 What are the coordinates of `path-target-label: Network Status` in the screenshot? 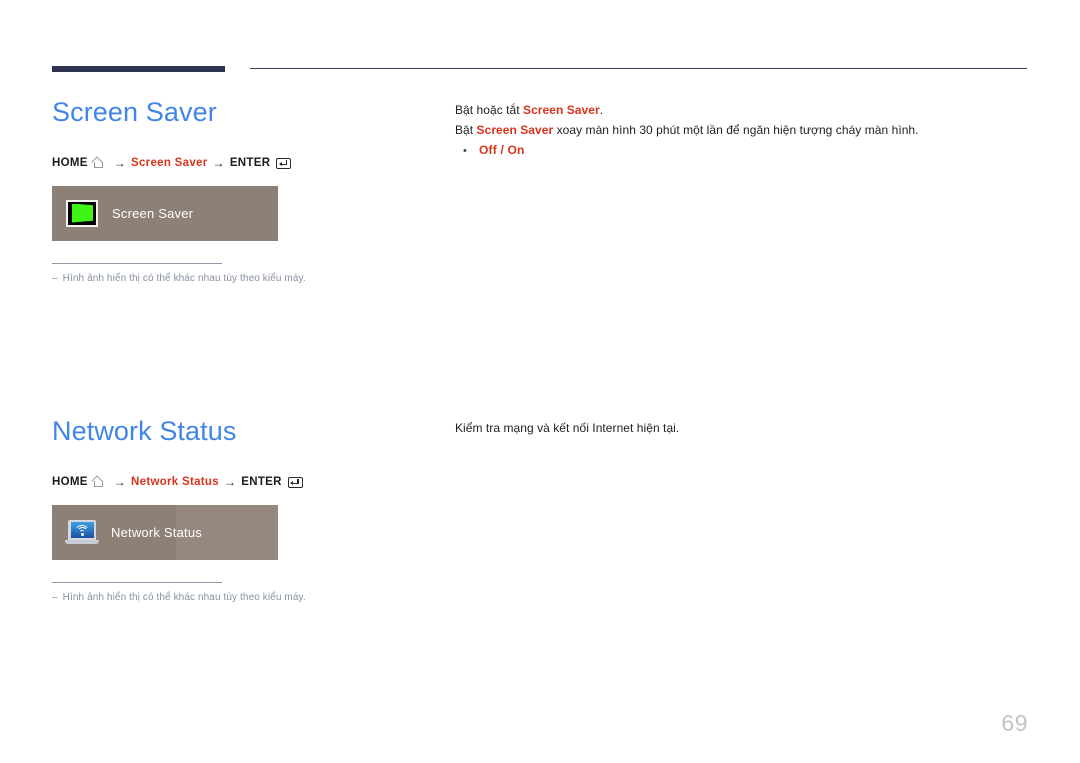 It's located at (175, 482).